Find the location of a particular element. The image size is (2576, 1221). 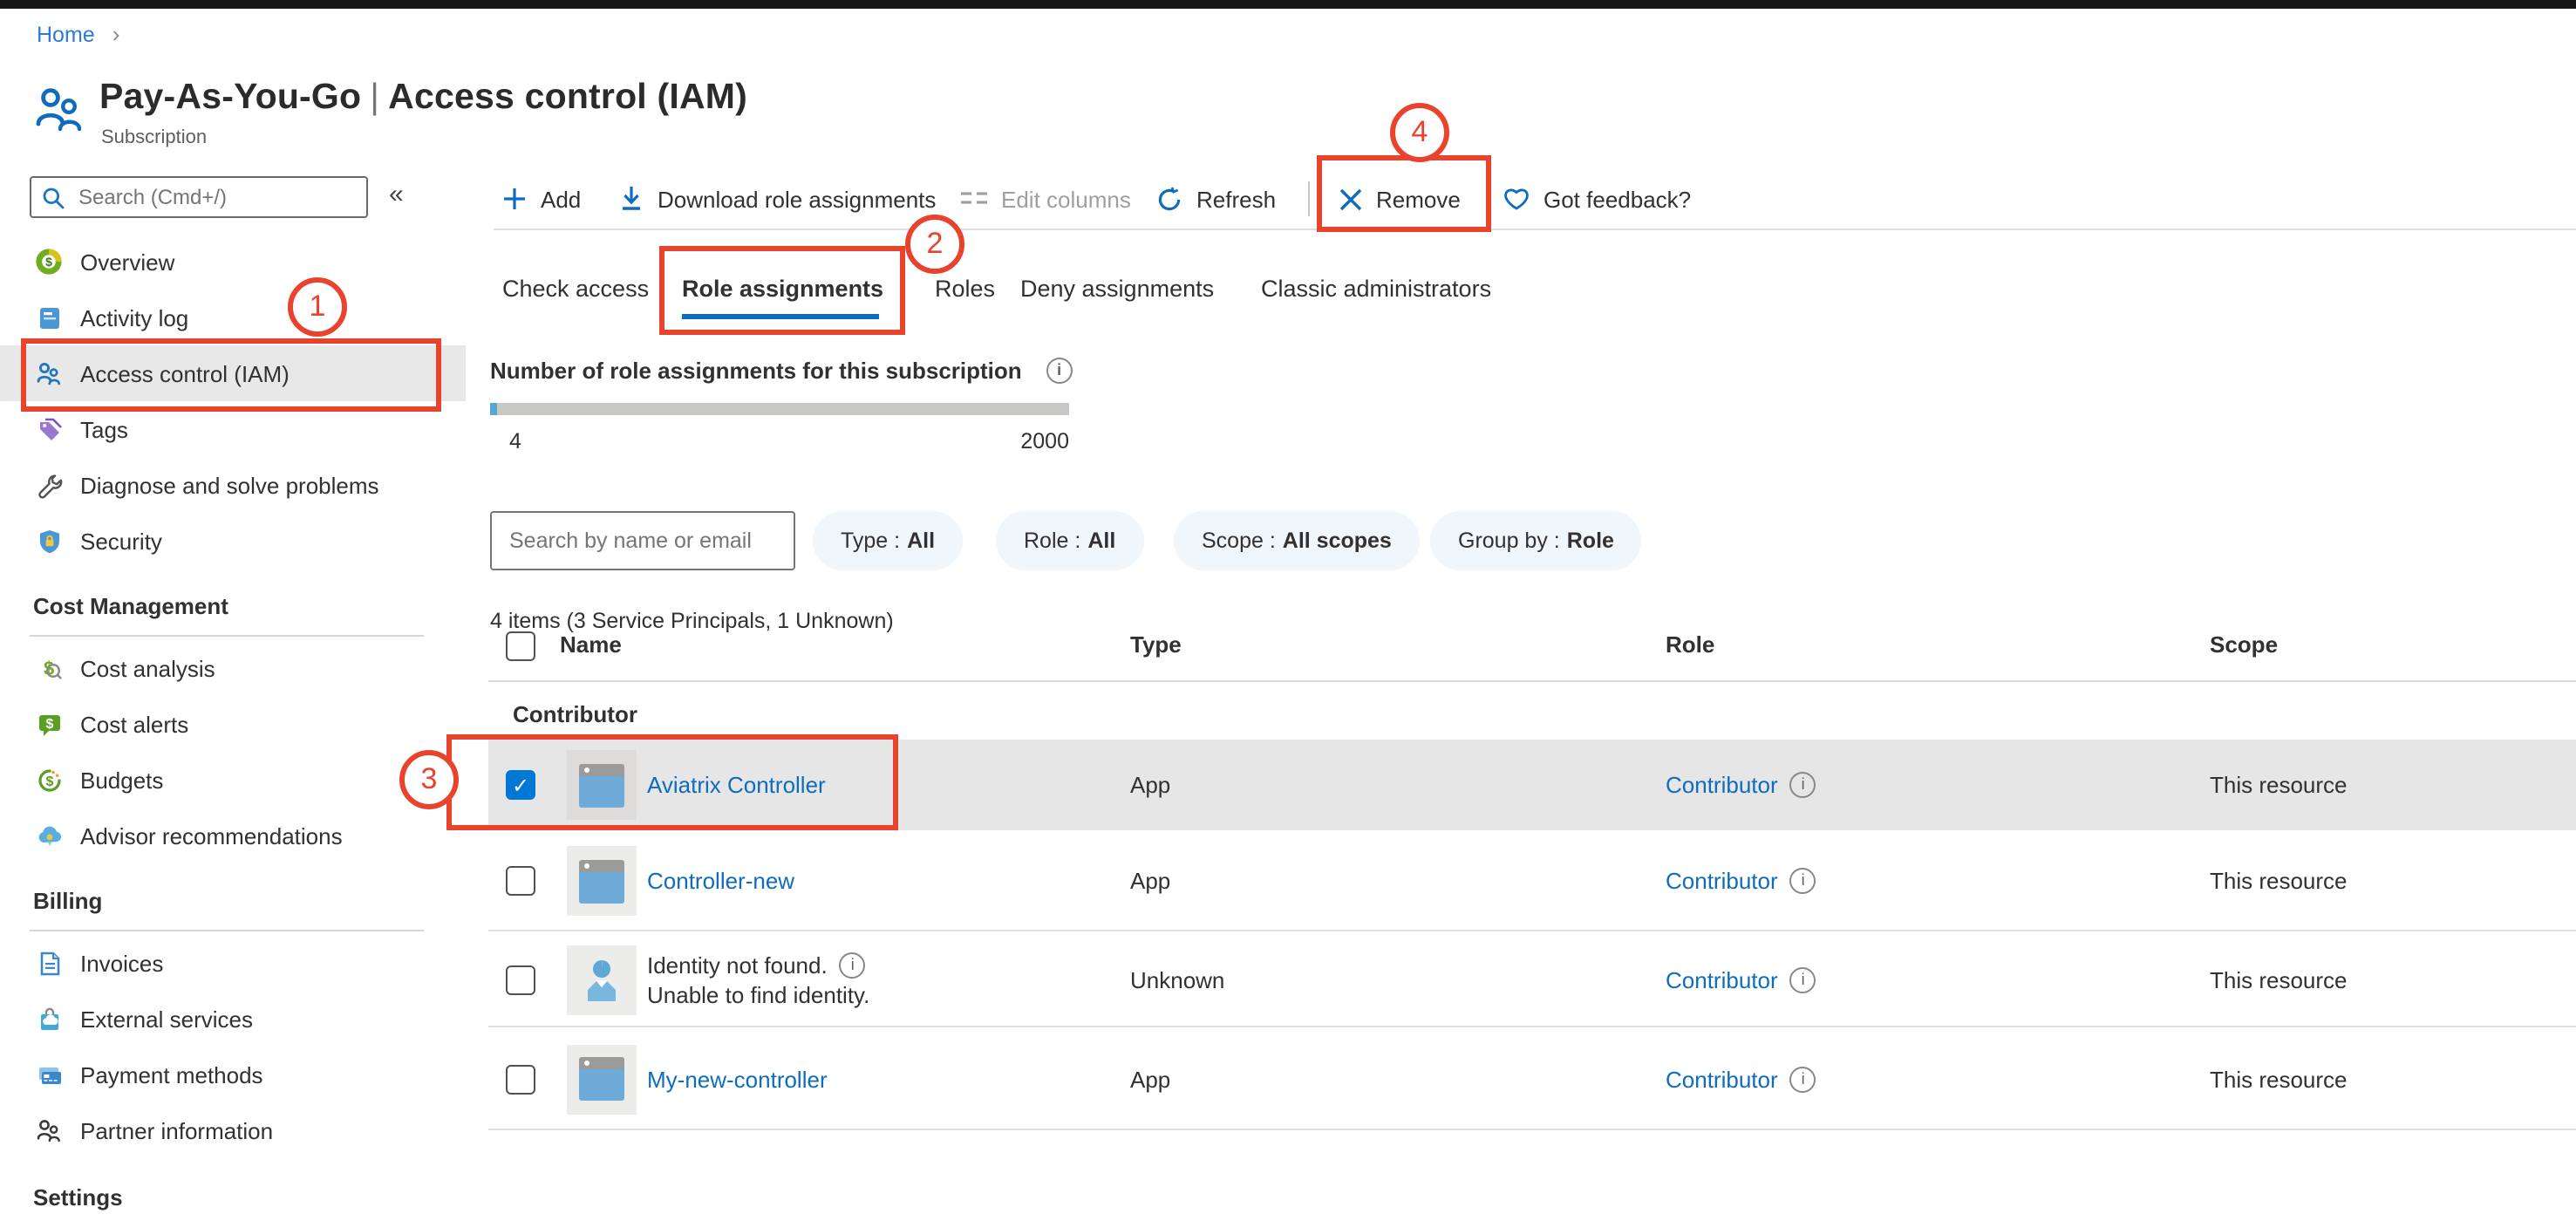

activity-log-icon is located at coordinates (49, 317).